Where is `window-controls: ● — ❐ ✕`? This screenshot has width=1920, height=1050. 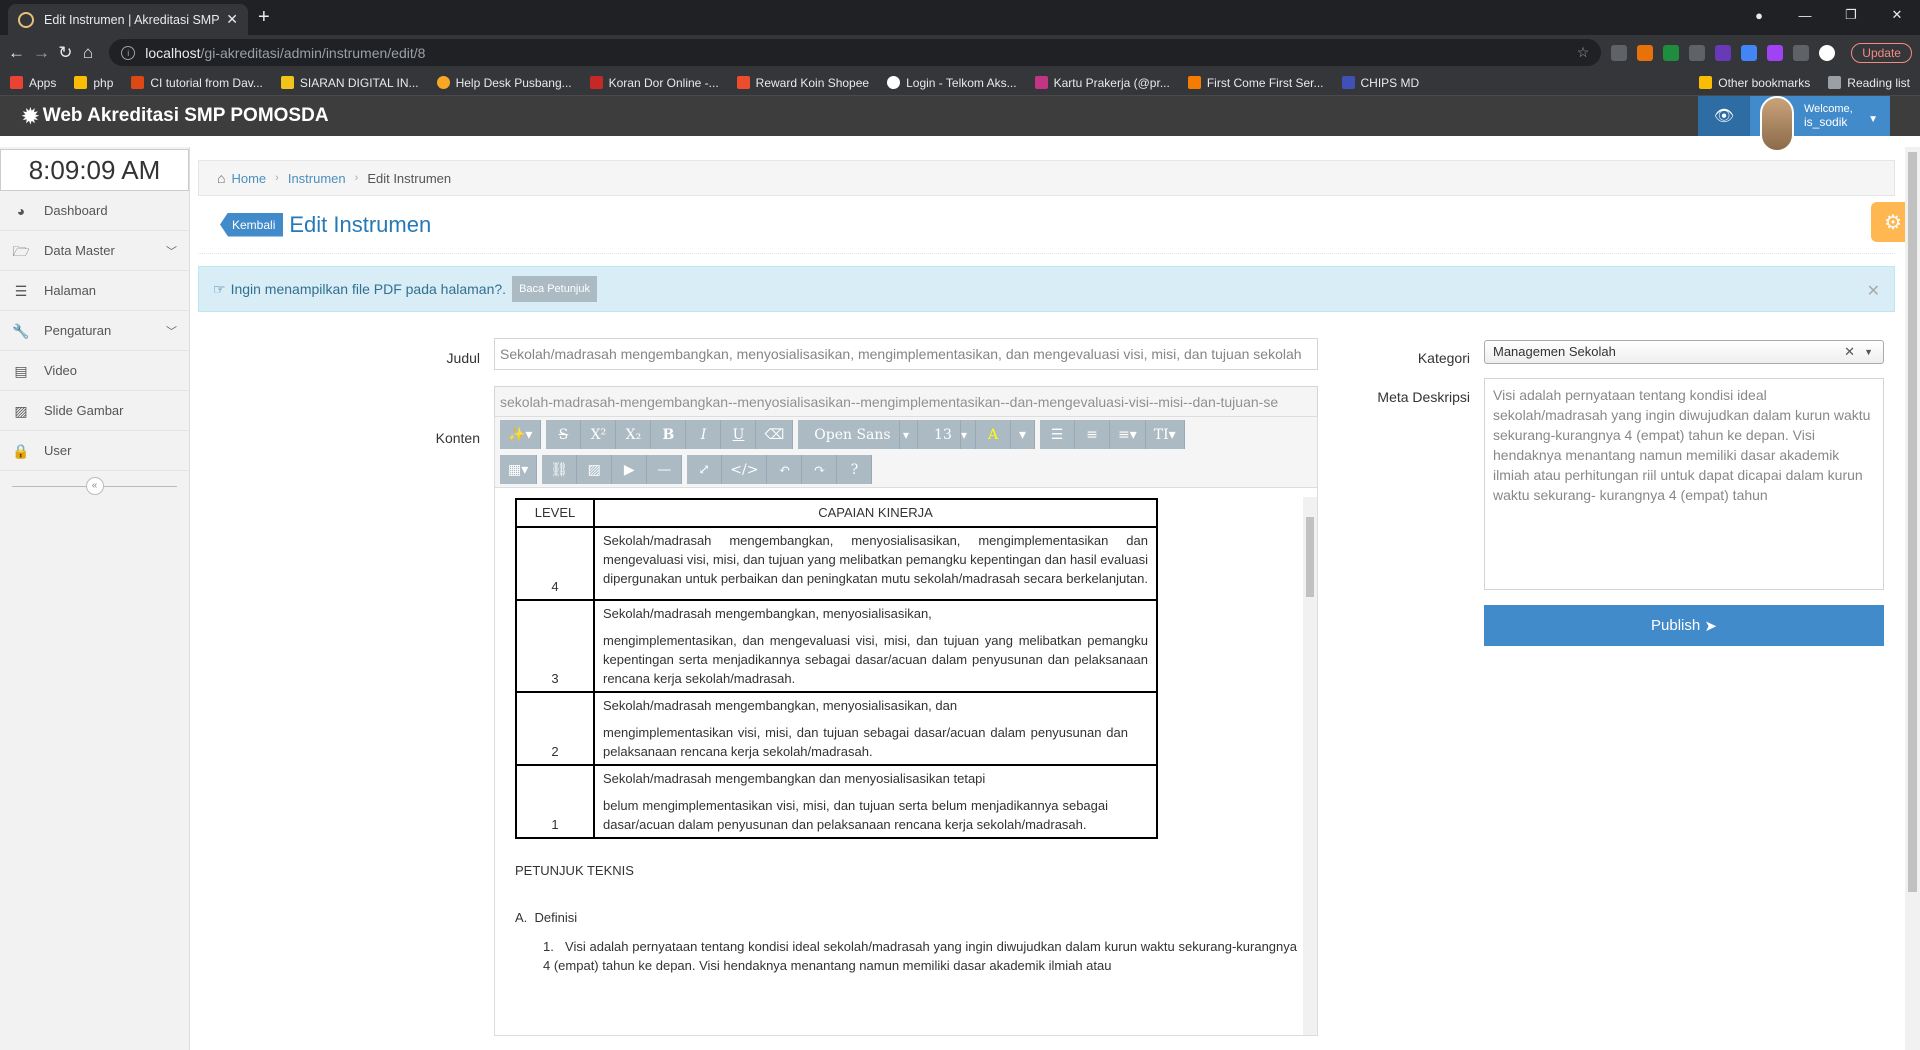
window-controls: ● — ❐ ✕ is located at coordinates (1828, 15).